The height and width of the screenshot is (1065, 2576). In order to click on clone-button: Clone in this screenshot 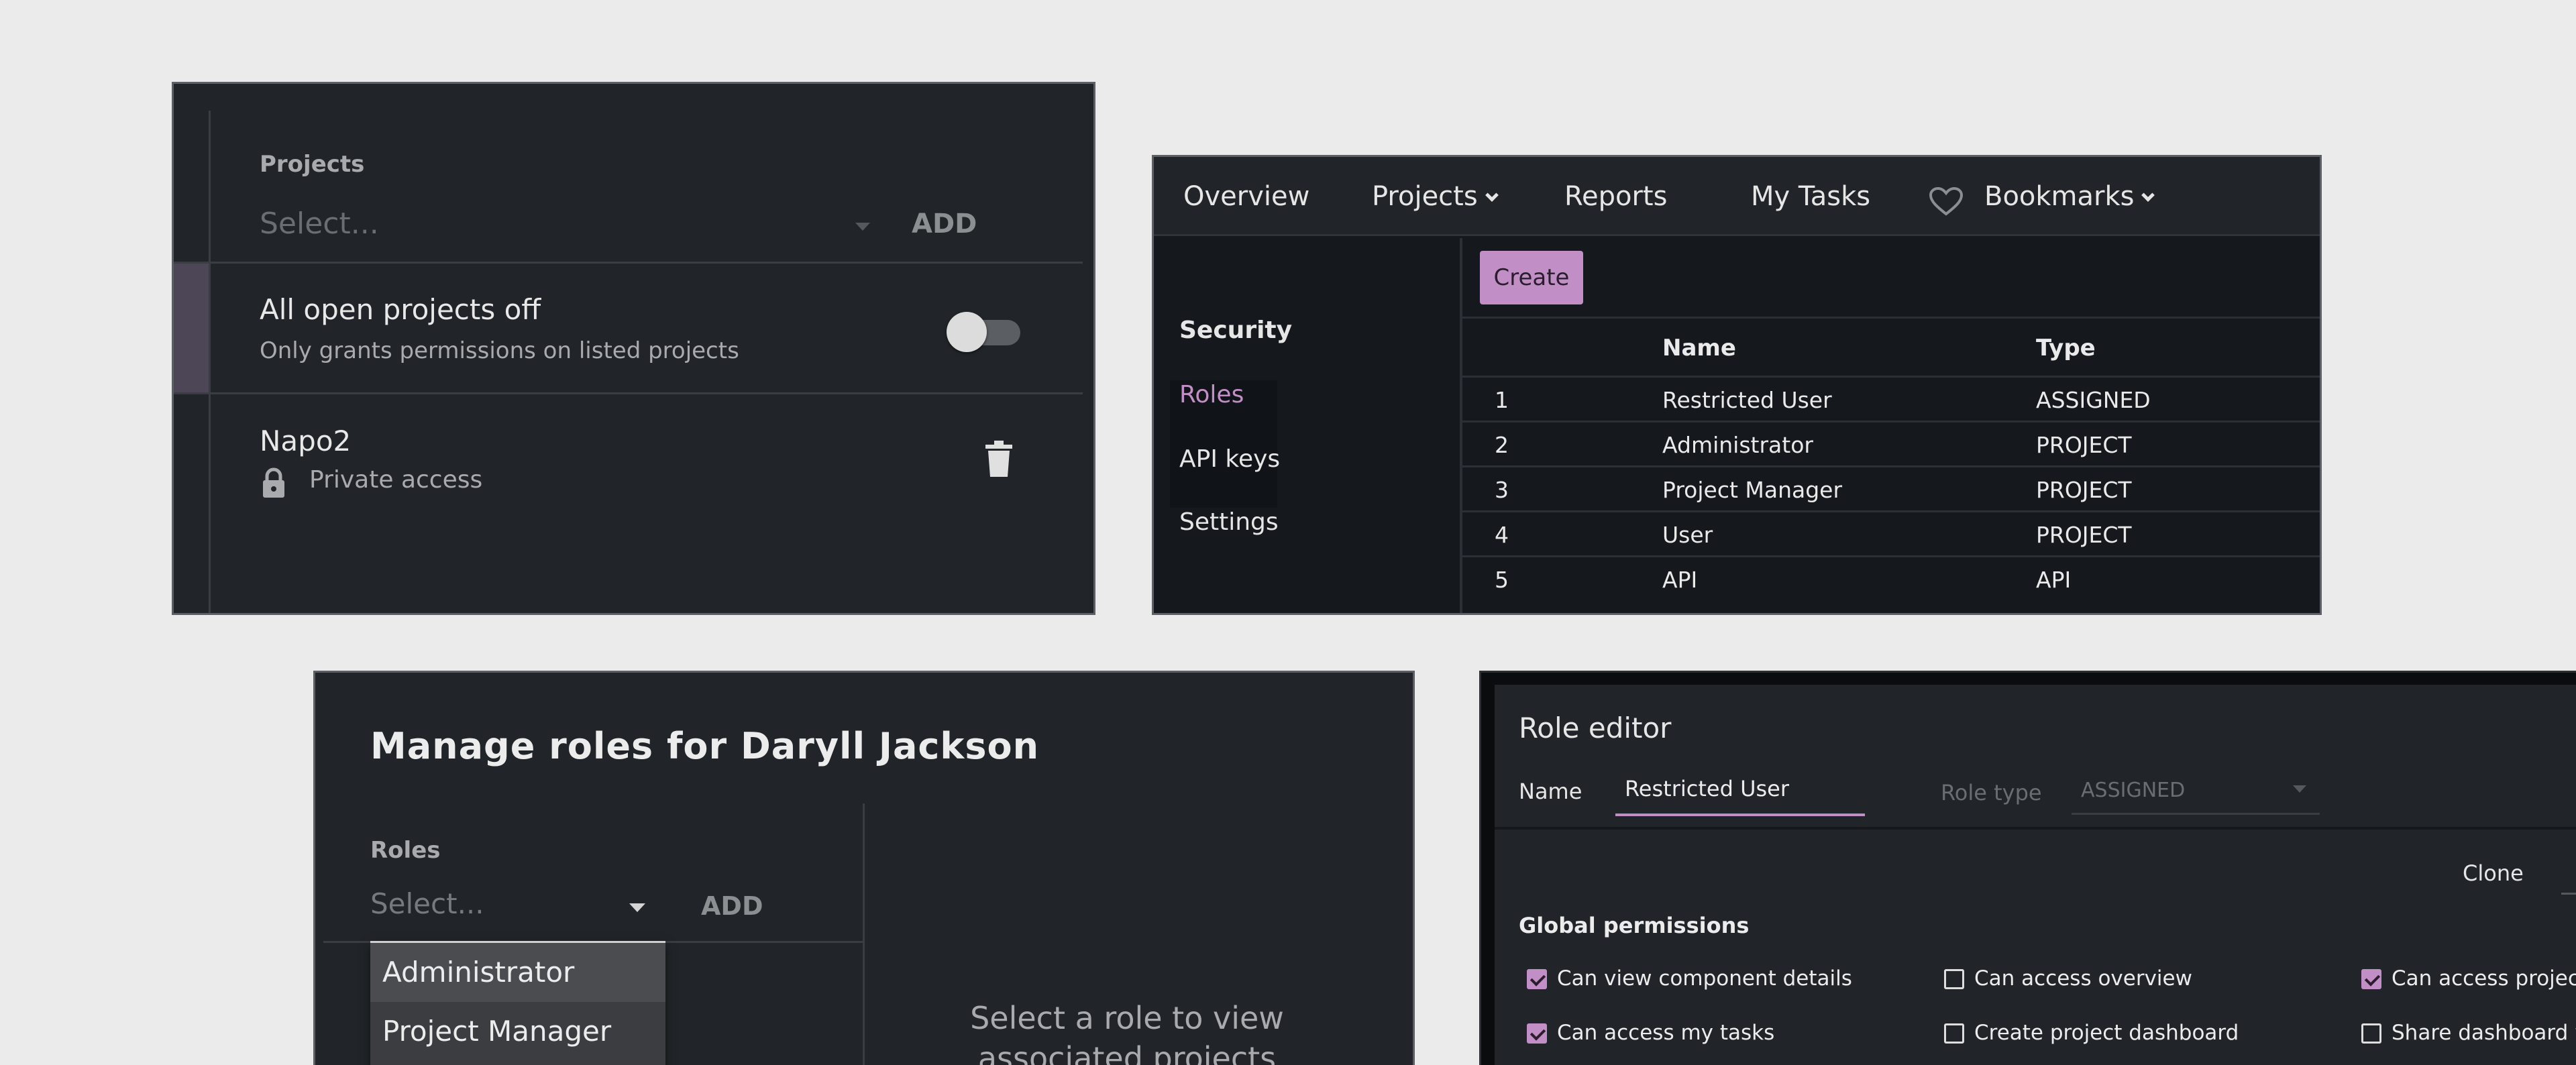, I will do `click(2493, 873)`.